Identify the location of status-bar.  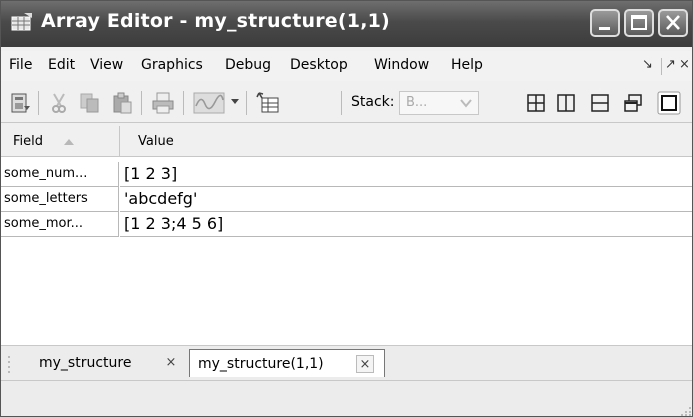
(346, 398).